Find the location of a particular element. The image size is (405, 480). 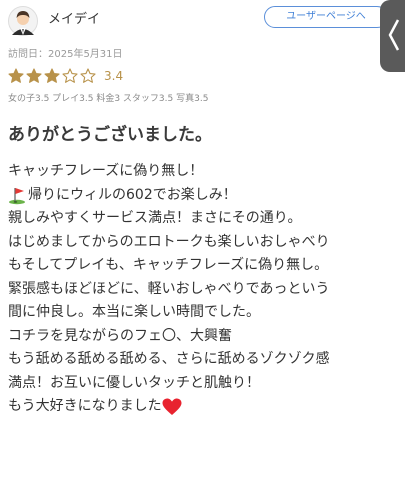

review-title: ありがとうございました。 is located at coordinates (110, 135).